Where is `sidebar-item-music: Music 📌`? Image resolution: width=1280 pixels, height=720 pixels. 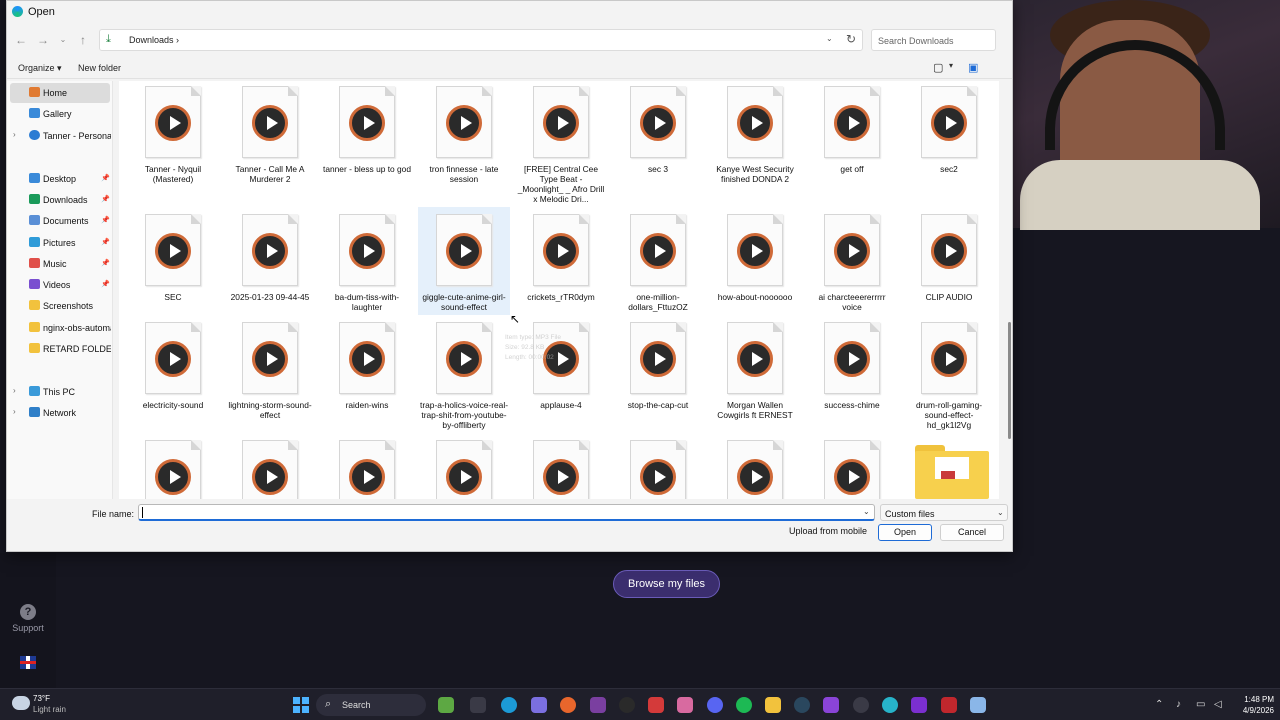 sidebar-item-music: Music 📌 is located at coordinates (60, 264).